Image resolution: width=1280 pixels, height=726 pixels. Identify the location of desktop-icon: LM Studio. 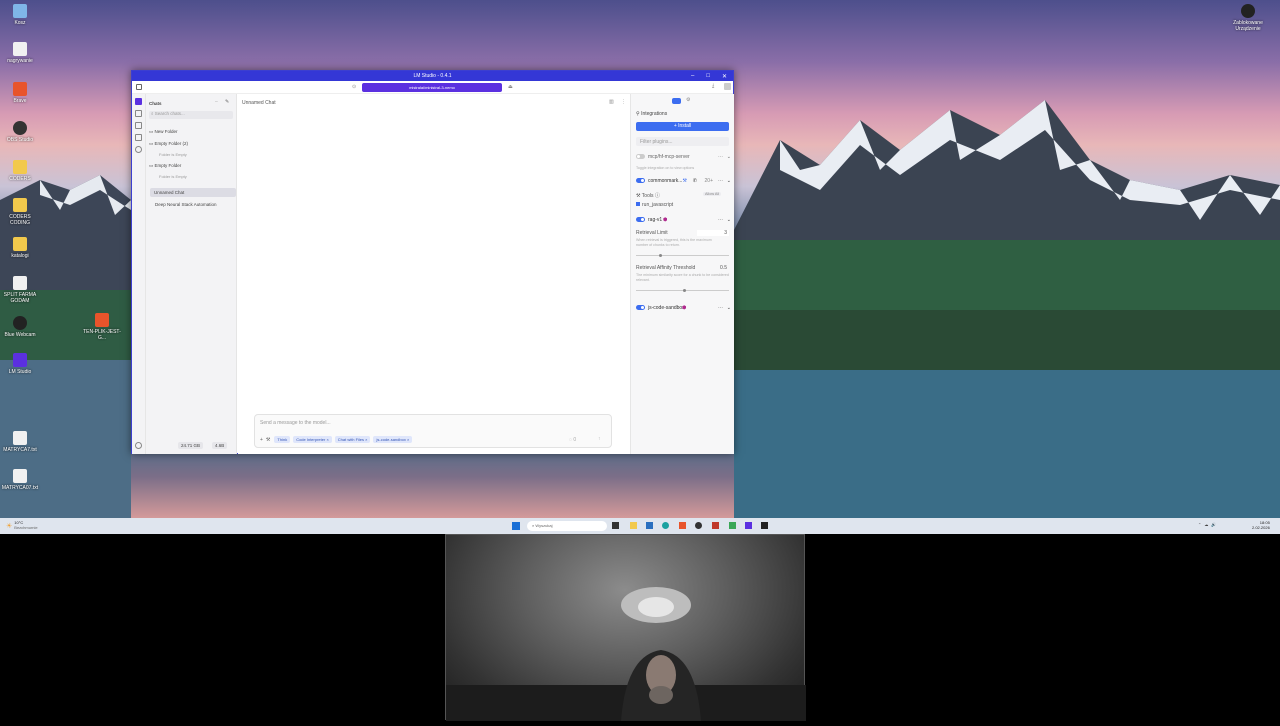
(20, 364).